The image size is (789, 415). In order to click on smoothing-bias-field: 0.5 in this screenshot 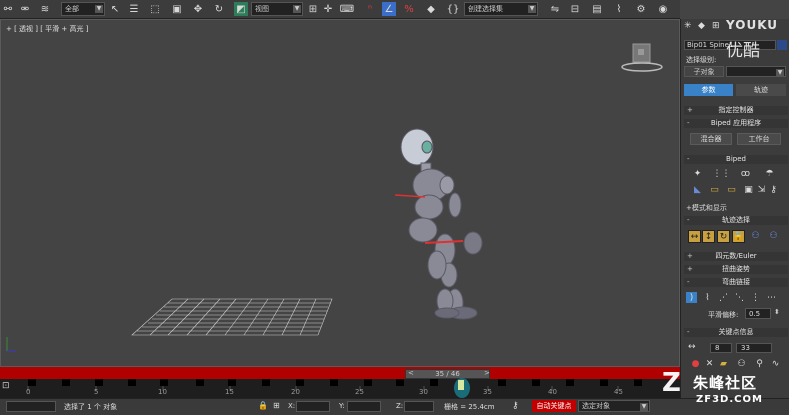, I will do `click(758, 313)`.